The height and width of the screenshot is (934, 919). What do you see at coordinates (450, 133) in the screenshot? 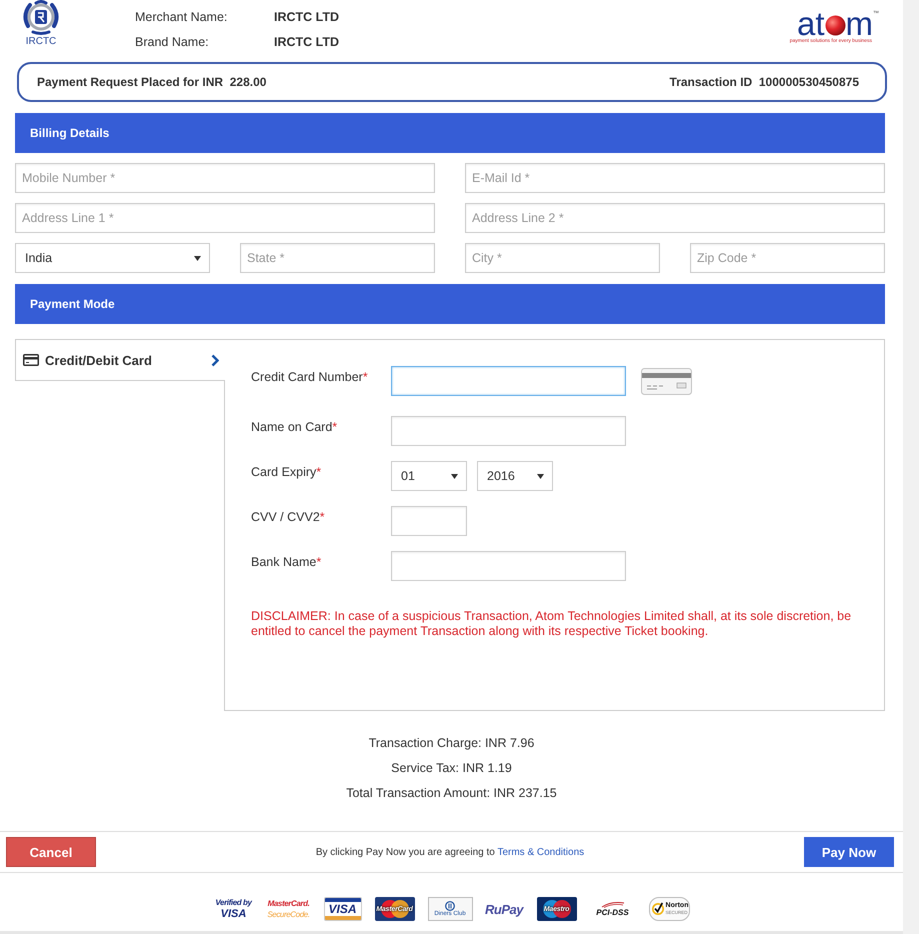
I see `section-header: Billing Details` at bounding box center [450, 133].